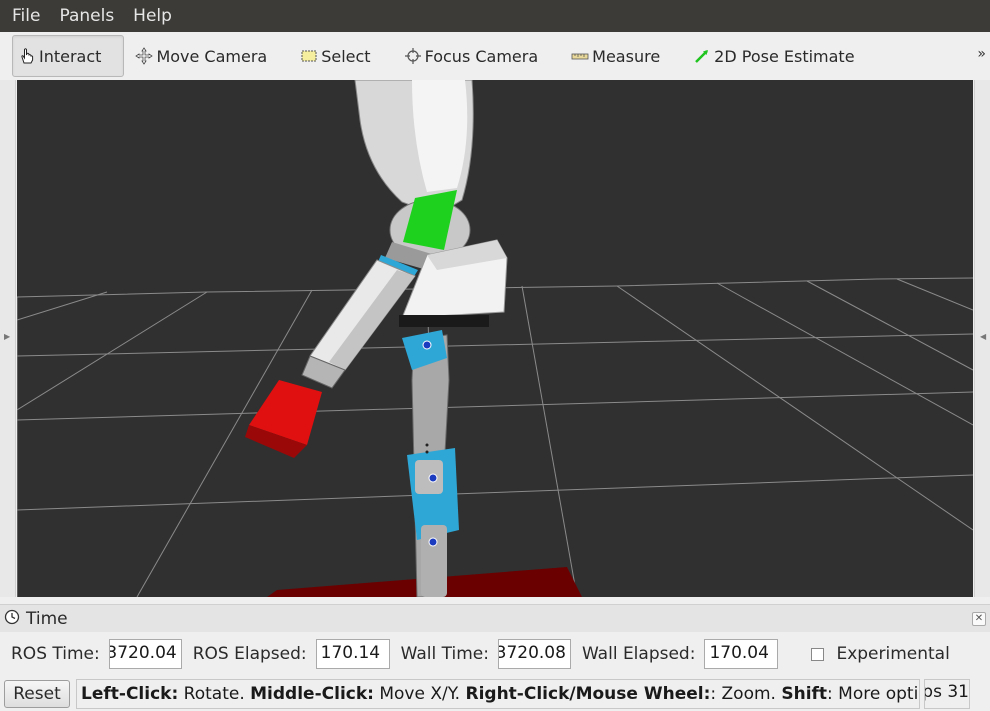 The width and height of the screenshot is (990, 711). Describe the element at coordinates (312, 693) in the screenshot. I see `hint-middle-click: Middle-Click:` at that location.